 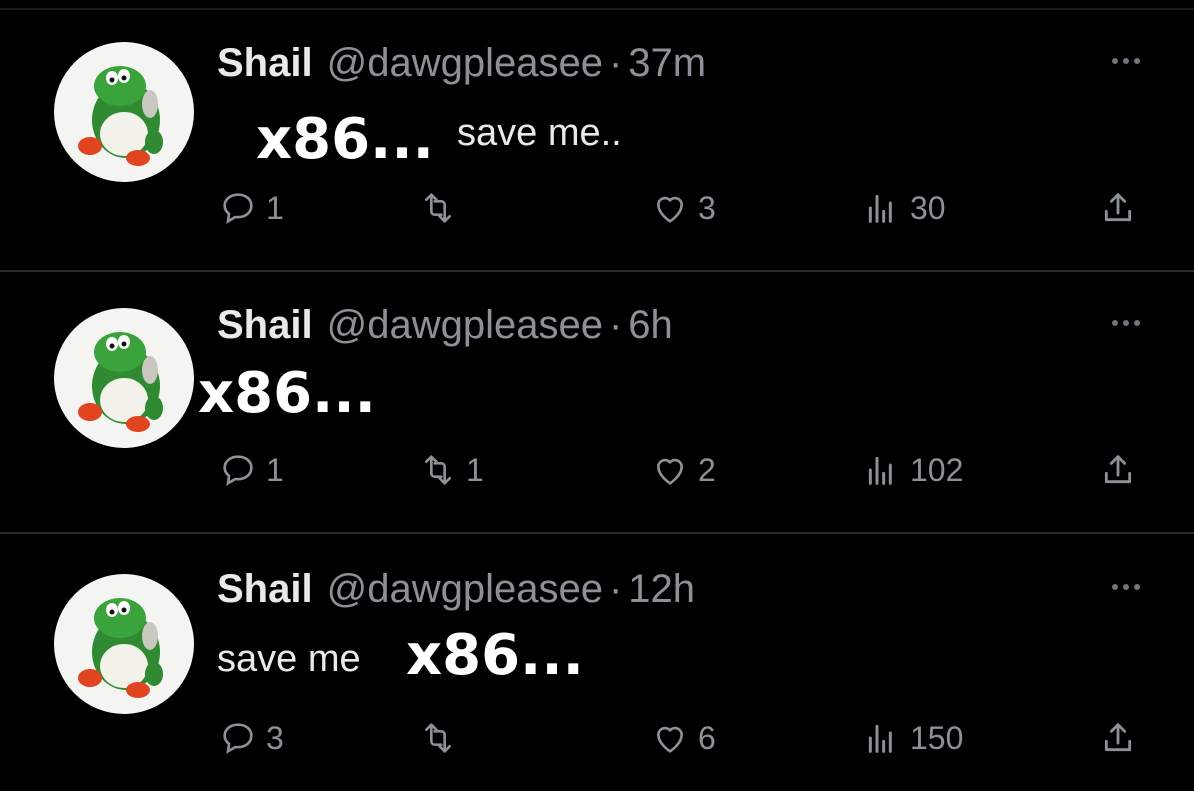 I want to click on views-button: 150, so click(x=912, y=738).